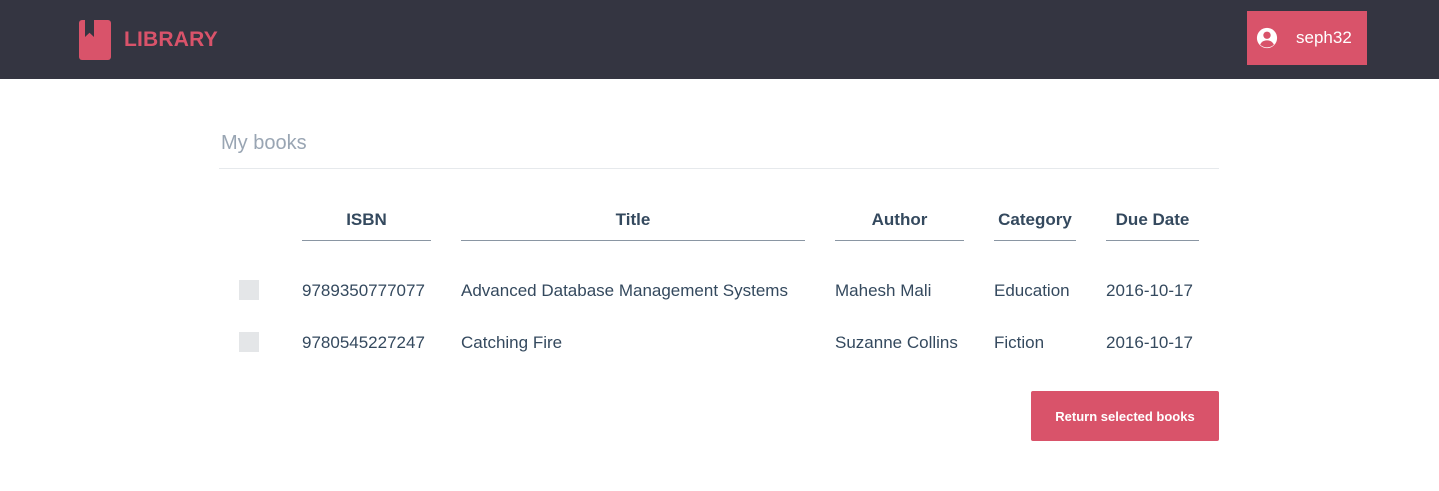  What do you see at coordinates (719, 168) in the screenshot?
I see `title-divider` at bounding box center [719, 168].